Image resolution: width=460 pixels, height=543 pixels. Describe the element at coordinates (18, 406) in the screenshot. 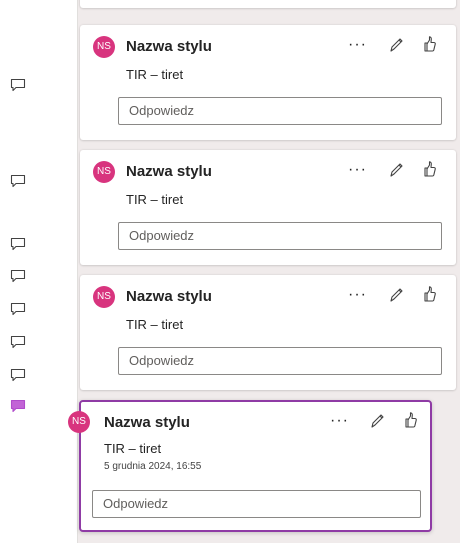

I see `comment-icon-active` at that location.